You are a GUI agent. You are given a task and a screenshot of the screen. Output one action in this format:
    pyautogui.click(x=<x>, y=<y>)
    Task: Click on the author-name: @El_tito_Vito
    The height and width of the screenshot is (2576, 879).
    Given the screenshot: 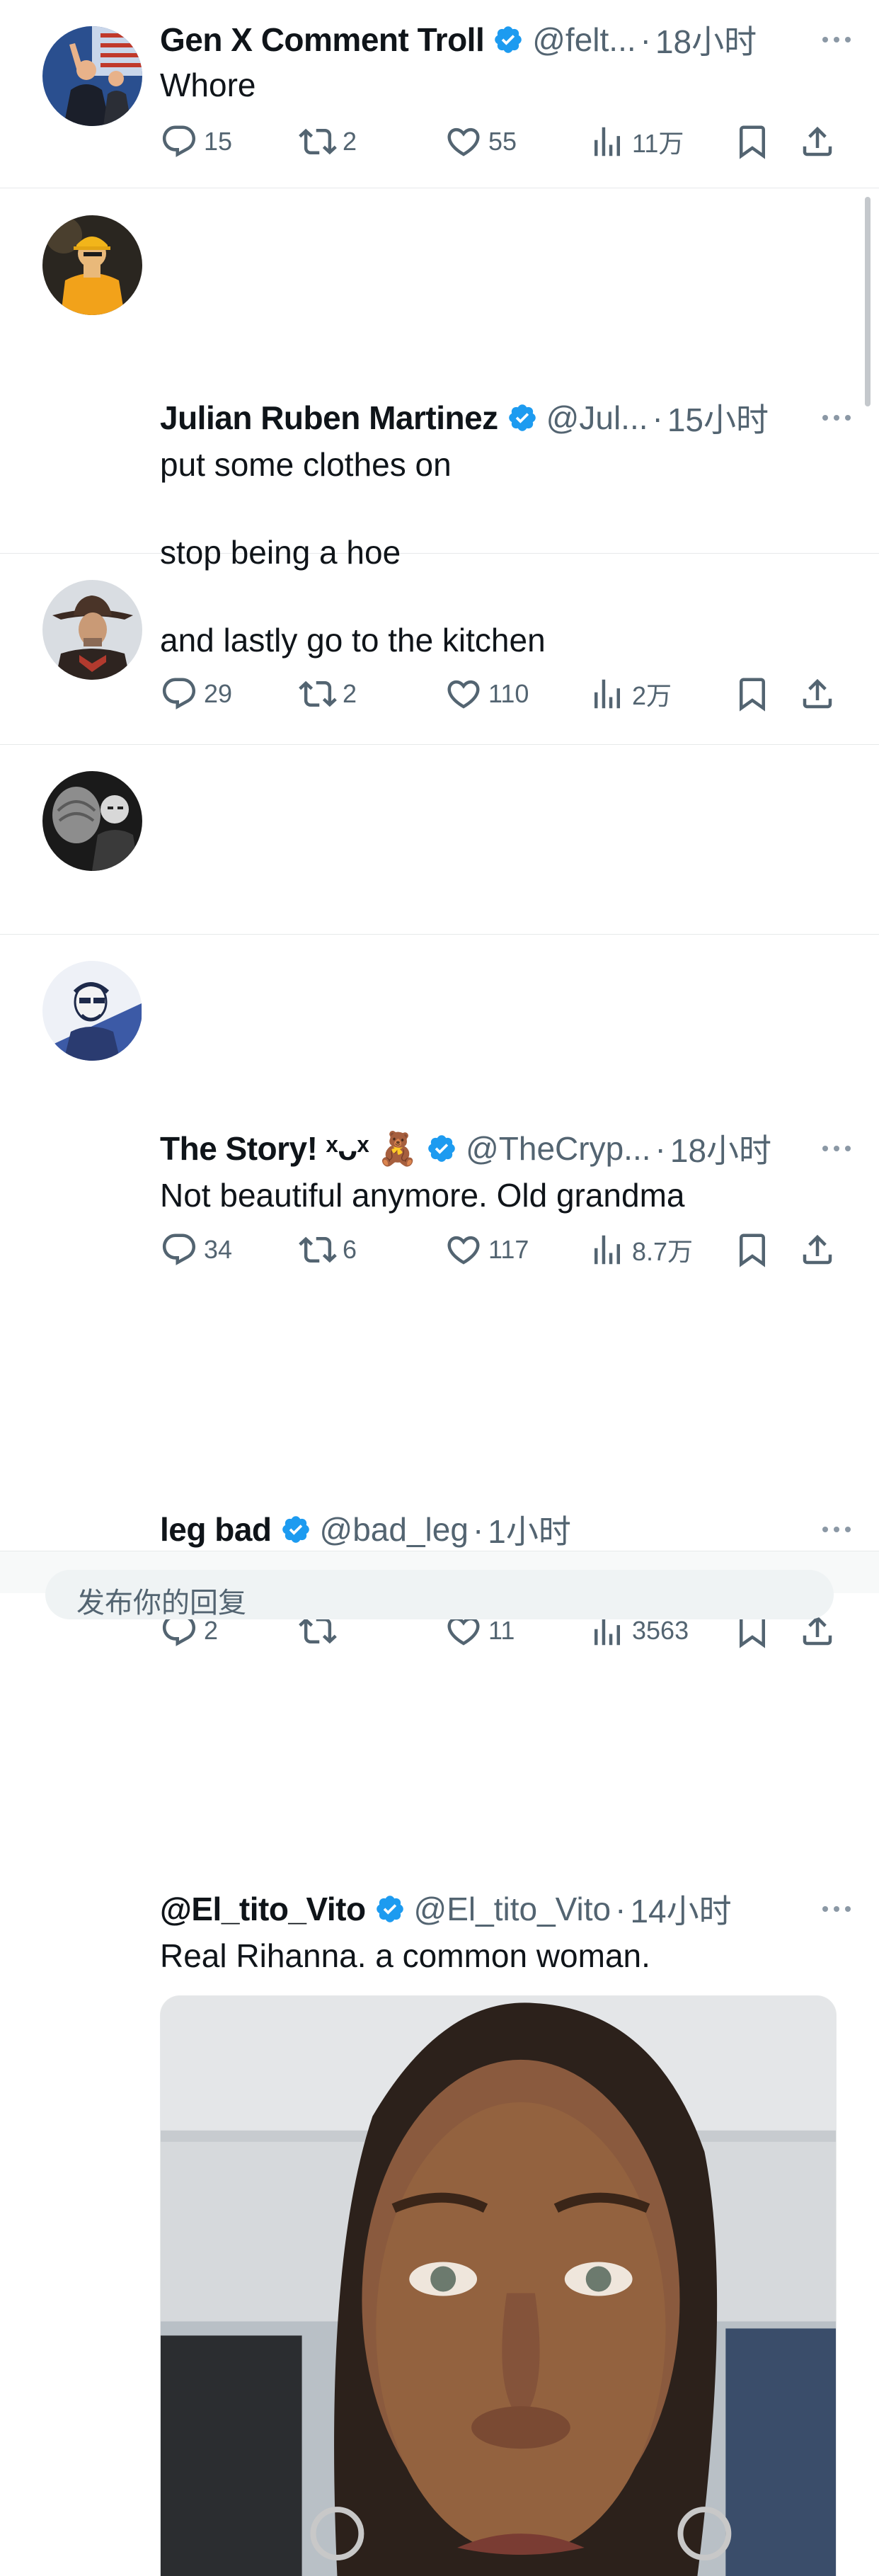 What is the action you would take?
    pyautogui.click(x=263, y=1909)
    